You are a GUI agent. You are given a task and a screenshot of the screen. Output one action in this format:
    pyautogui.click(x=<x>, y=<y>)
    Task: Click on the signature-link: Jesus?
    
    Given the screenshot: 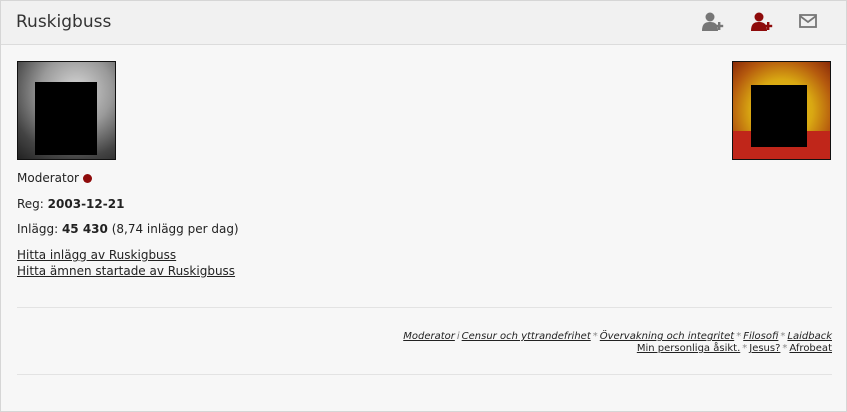 What is the action you would take?
    pyautogui.click(x=764, y=348)
    